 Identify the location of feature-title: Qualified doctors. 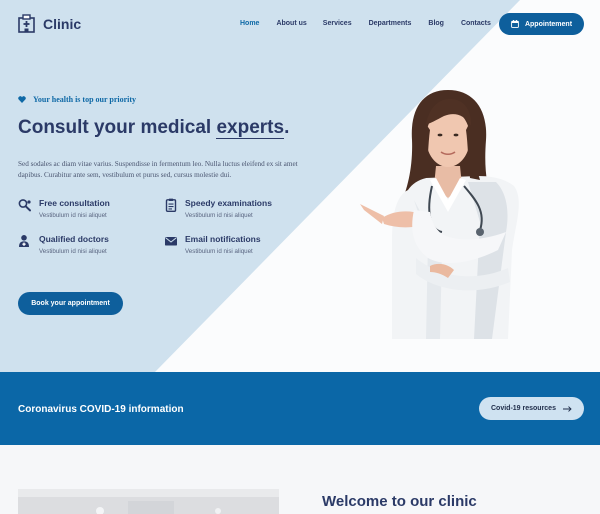
(74, 239).